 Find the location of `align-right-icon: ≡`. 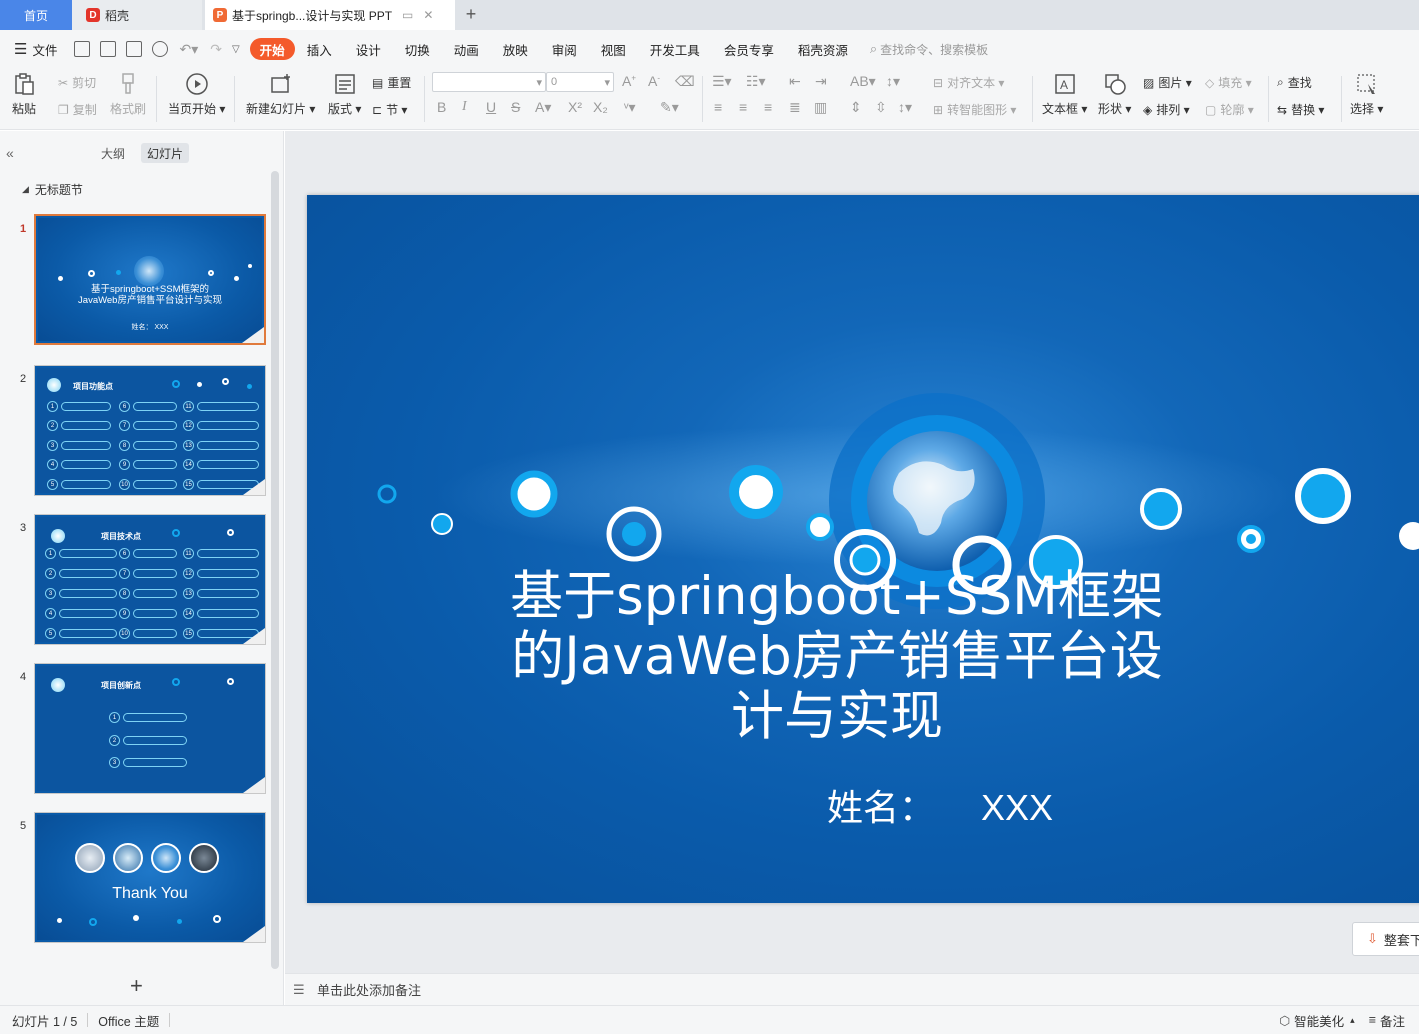

align-right-icon: ≡ is located at coordinates (768, 107).